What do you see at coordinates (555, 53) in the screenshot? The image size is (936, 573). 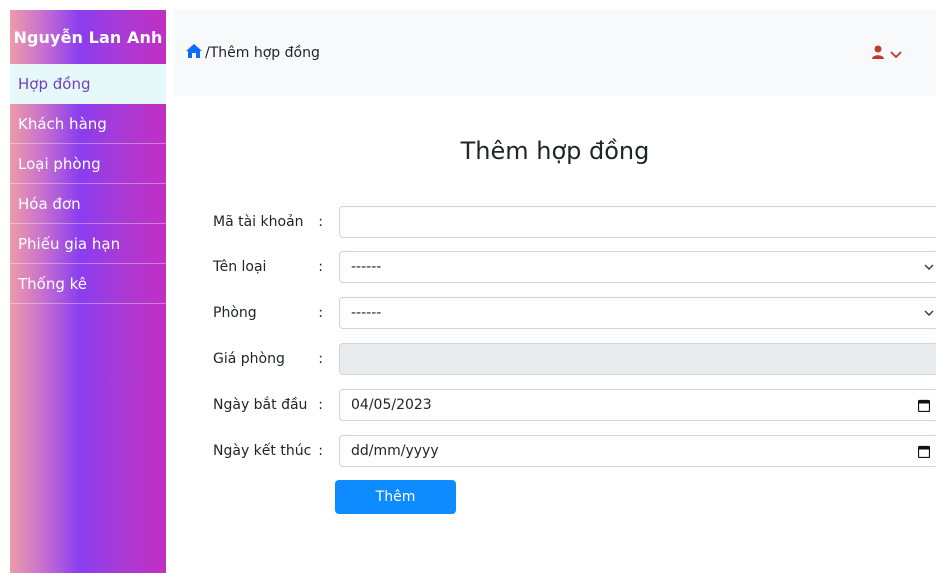 I see `top-header: /Thêm hợp đồng` at bounding box center [555, 53].